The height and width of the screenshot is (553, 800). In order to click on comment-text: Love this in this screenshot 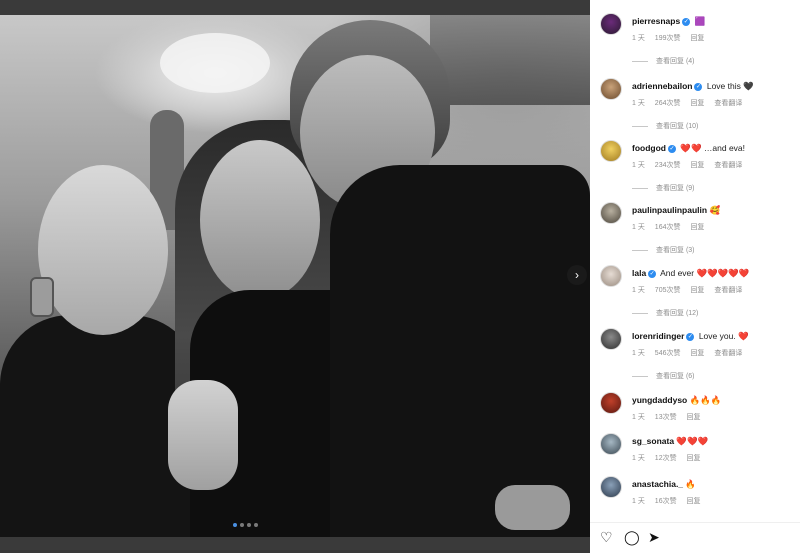, I will do `click(723, 86)`.